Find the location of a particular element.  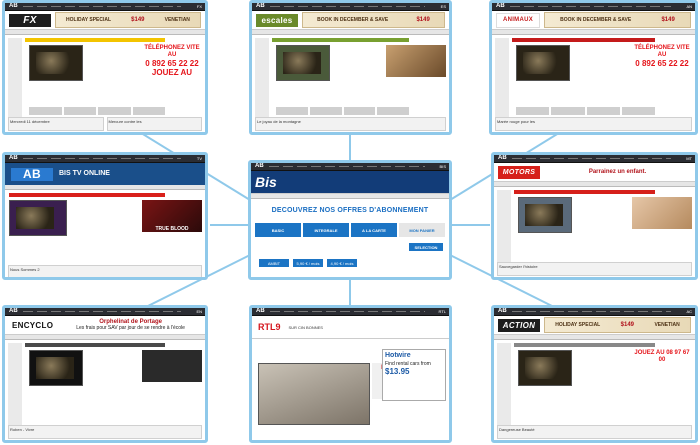

footer: Nous Sommes 2 is located at coordinates (105, 271).